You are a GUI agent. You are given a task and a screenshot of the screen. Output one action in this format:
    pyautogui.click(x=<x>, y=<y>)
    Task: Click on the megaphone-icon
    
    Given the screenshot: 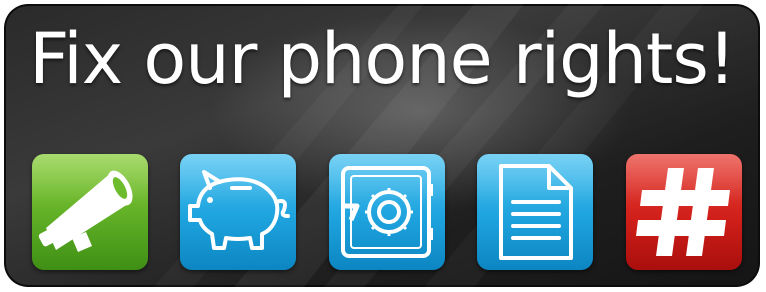 What is the action you would take?
    pyautogui.click(x=85, y=211)
    